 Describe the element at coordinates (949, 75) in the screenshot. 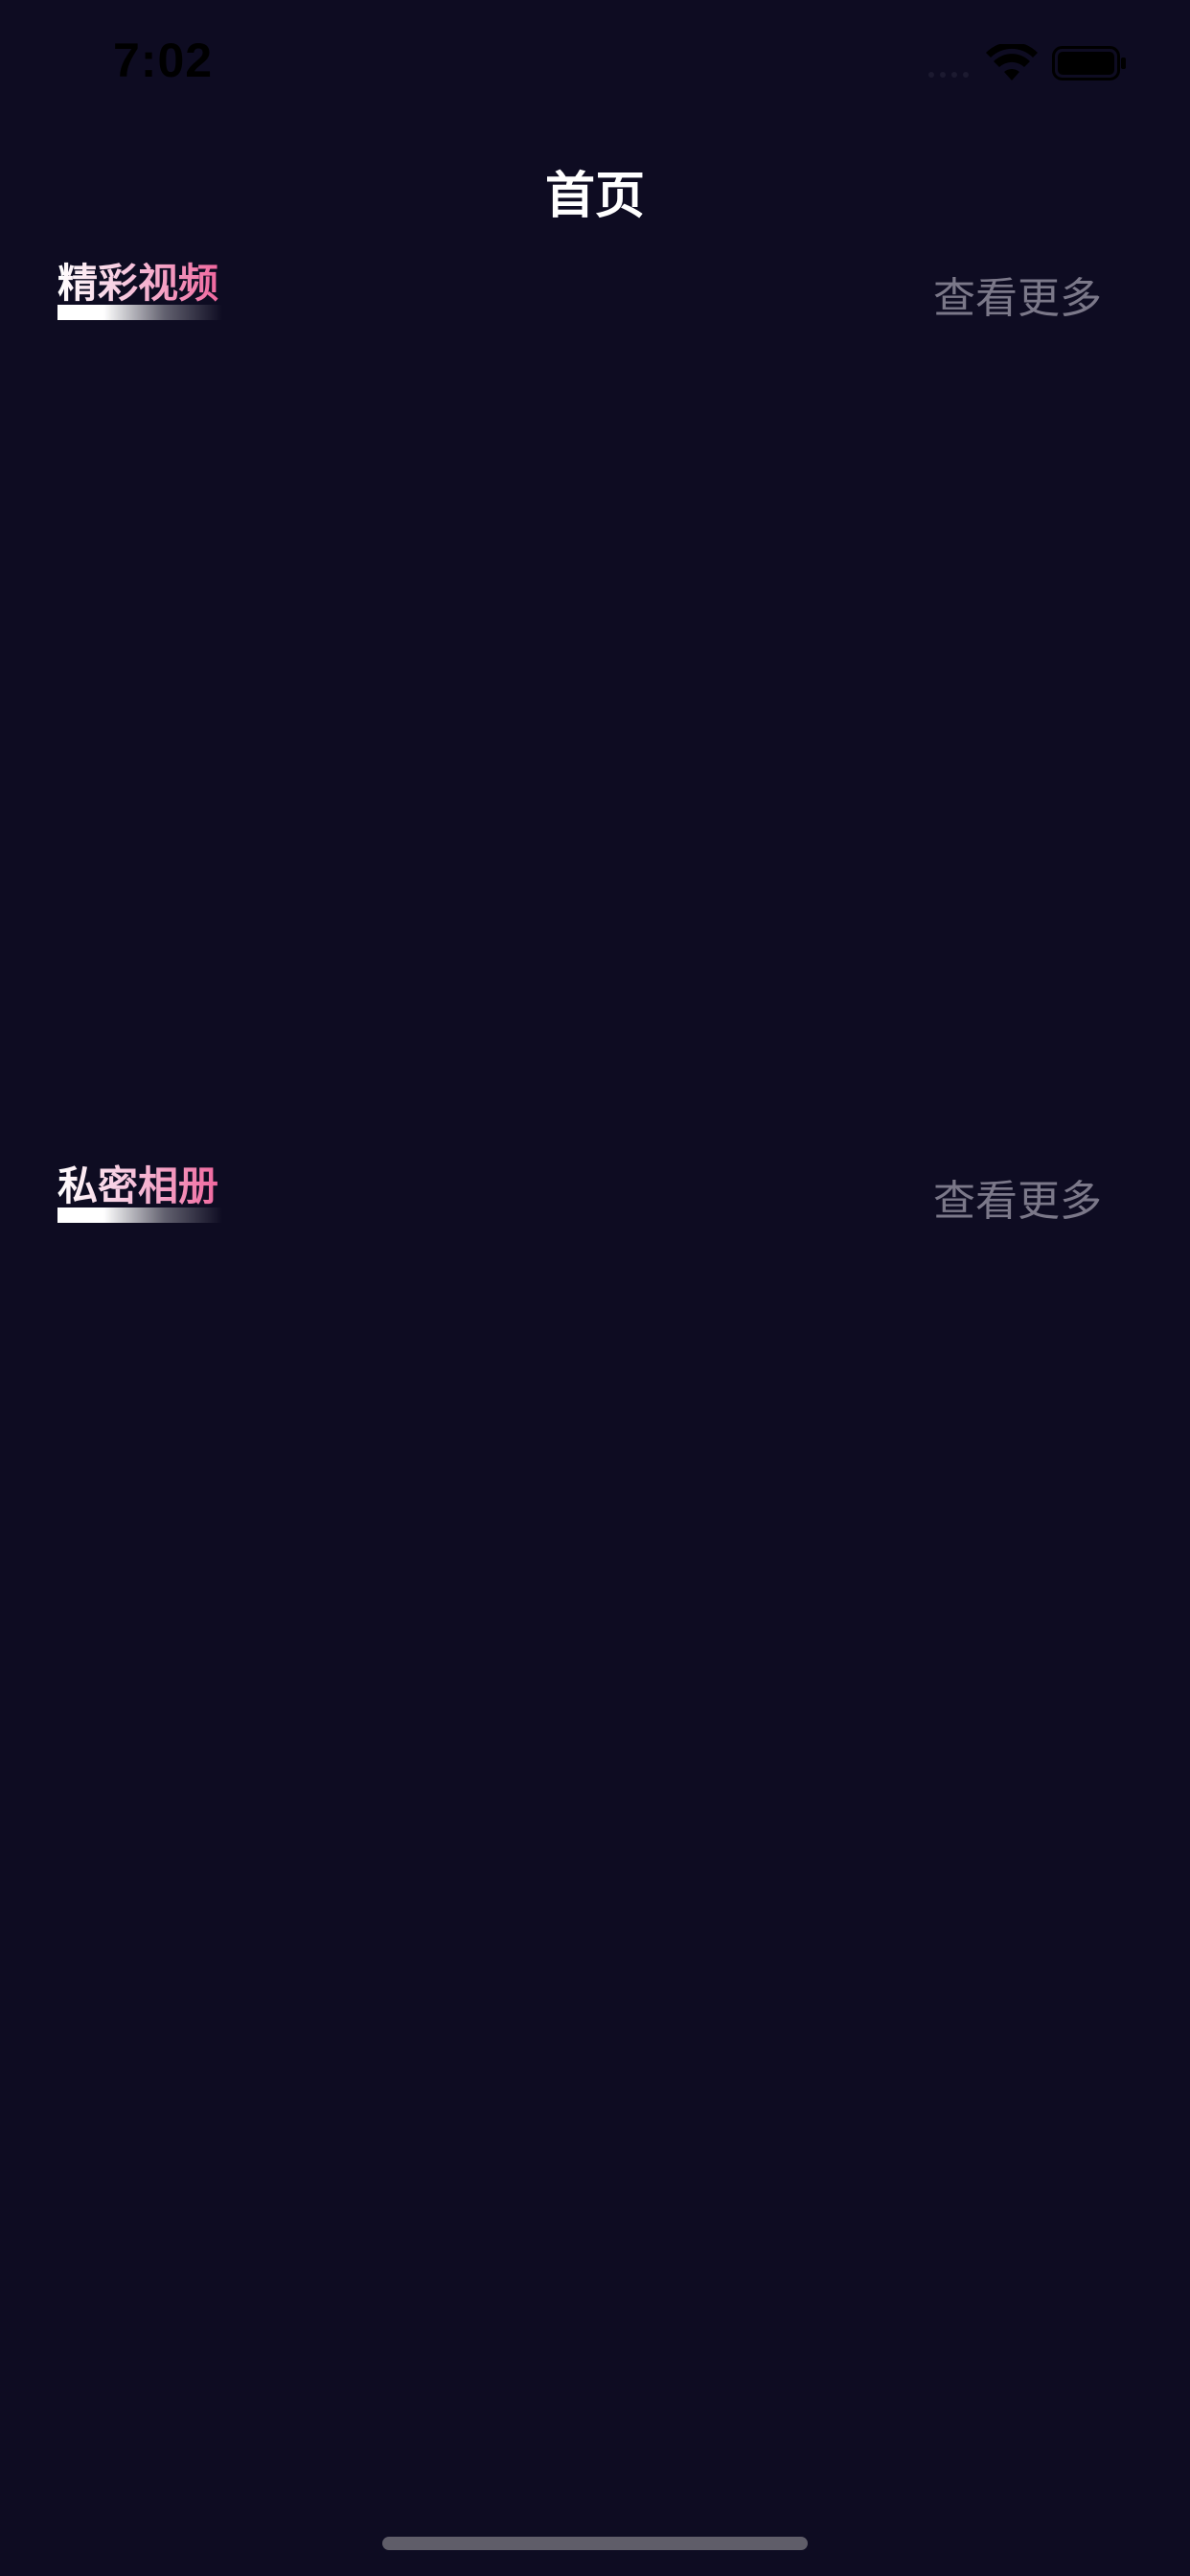

I see `signal-icon` at that location.